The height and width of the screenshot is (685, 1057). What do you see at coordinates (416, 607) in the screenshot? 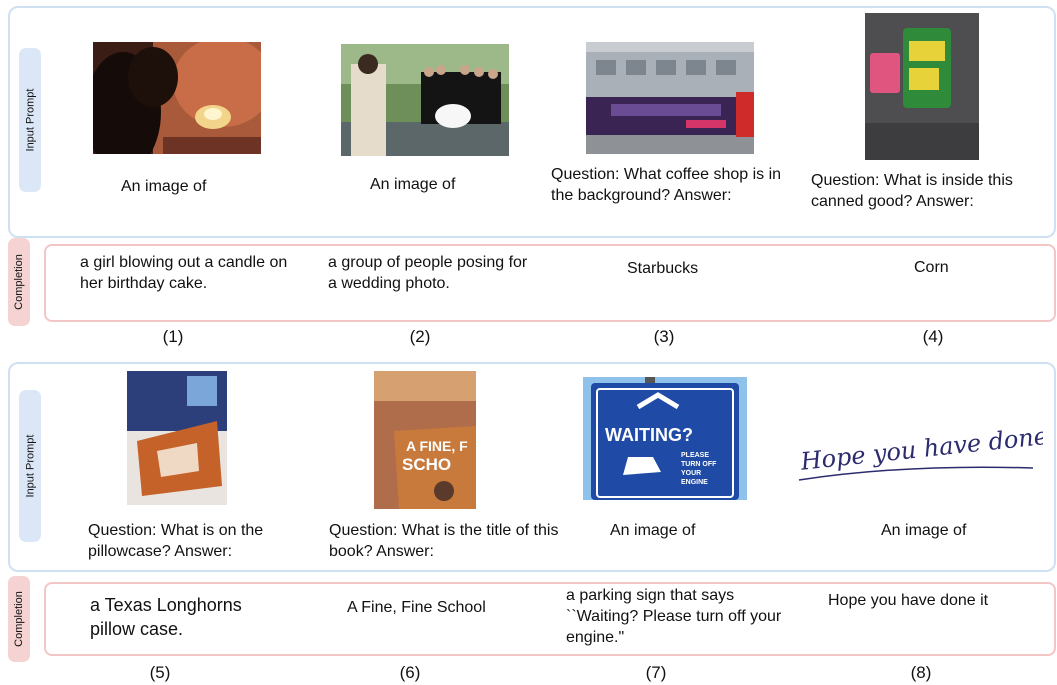
I see `completion-6: A Fine, Fine School` at bounding box center [416, 607].